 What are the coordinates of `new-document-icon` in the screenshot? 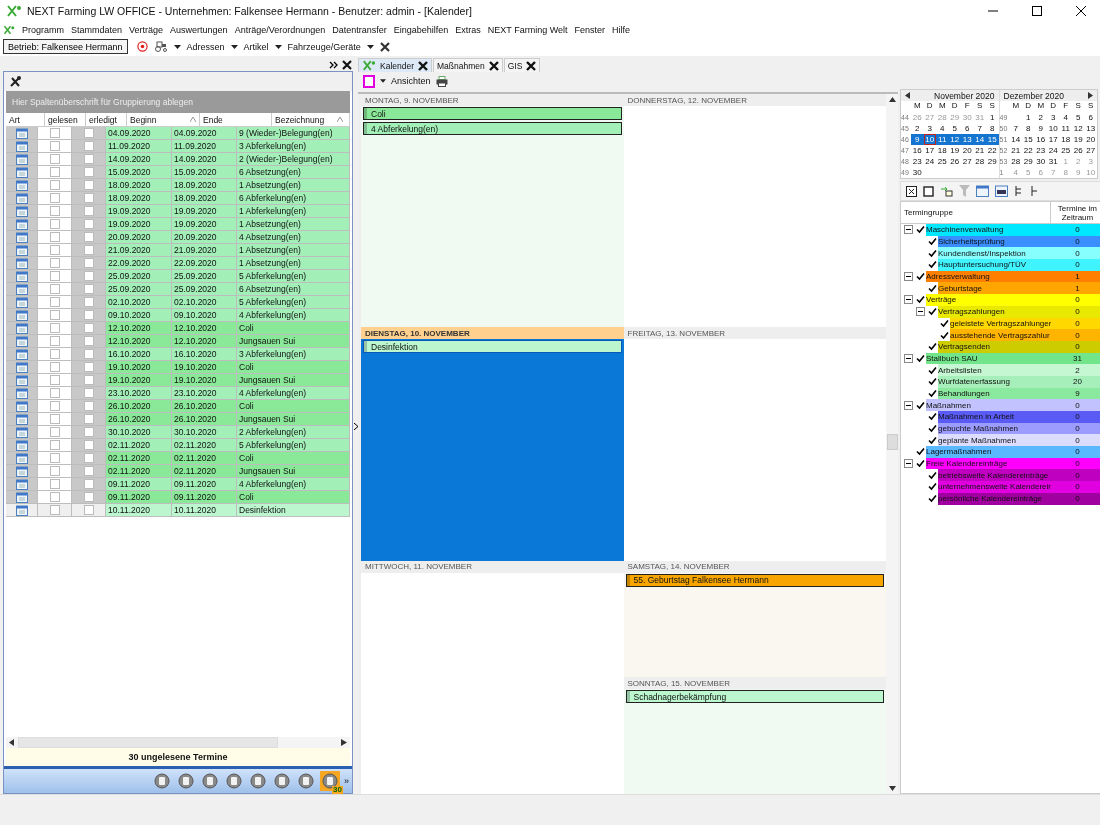 It's located at (369, 81).